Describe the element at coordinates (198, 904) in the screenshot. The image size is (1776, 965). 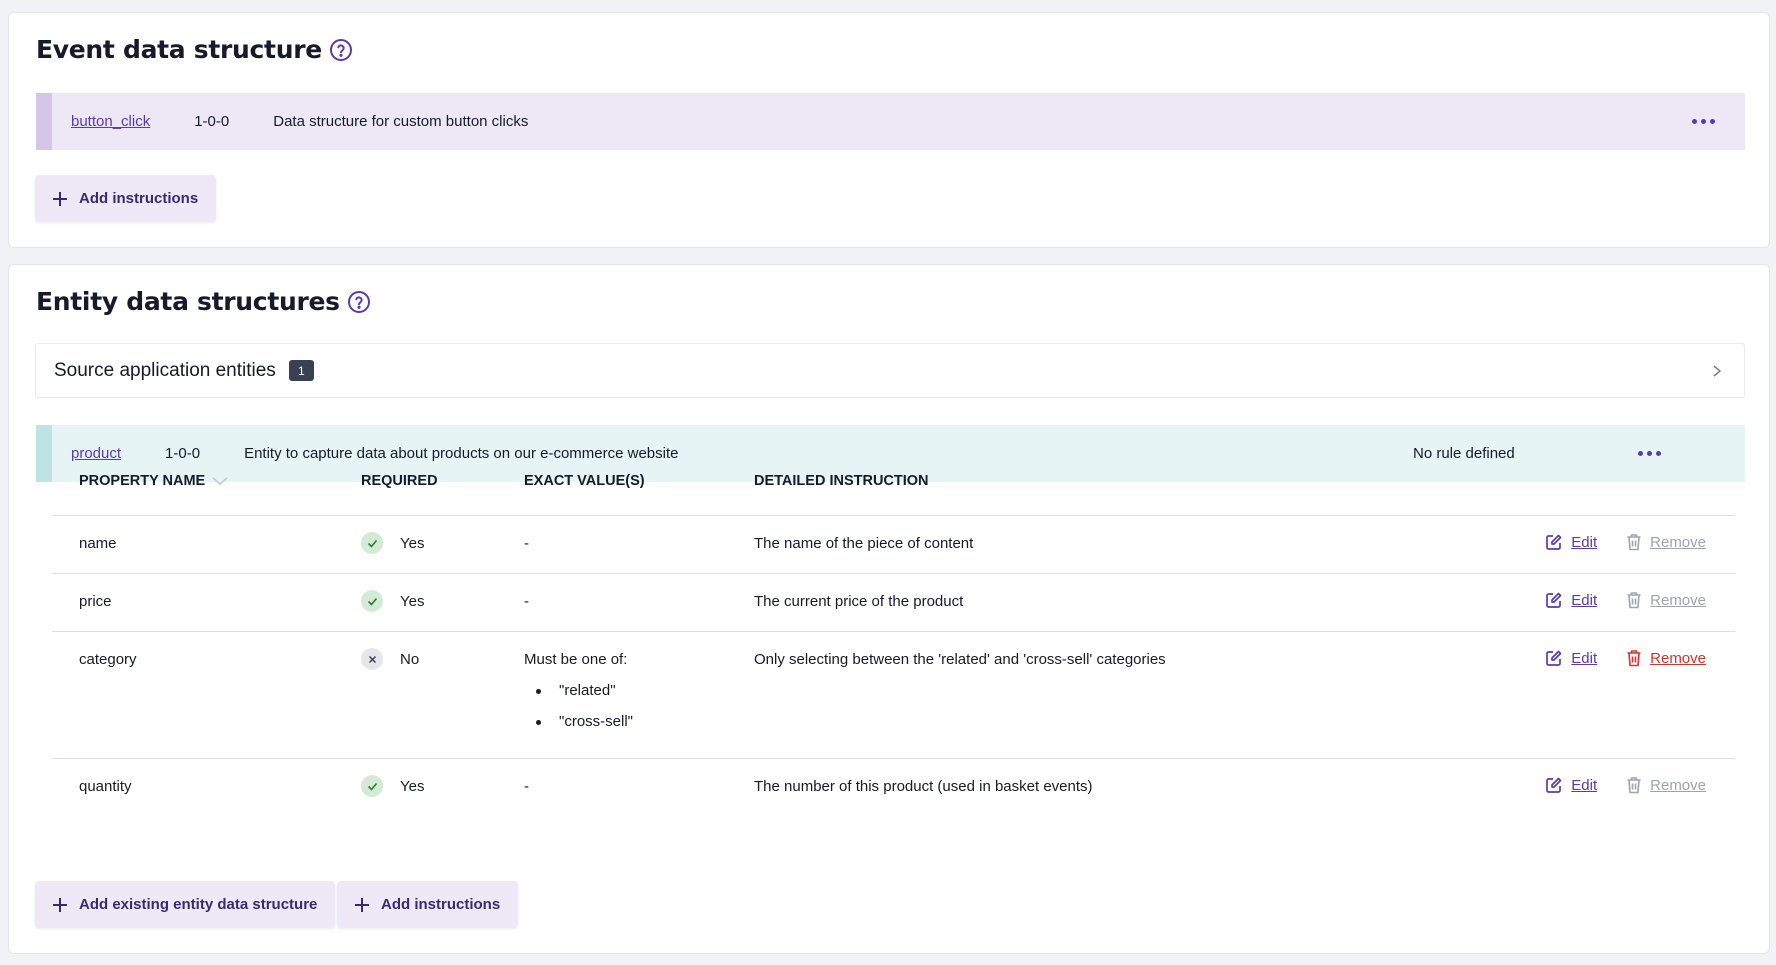
I see `add-existing-entity-label: Add existing entity data structure` at that location.